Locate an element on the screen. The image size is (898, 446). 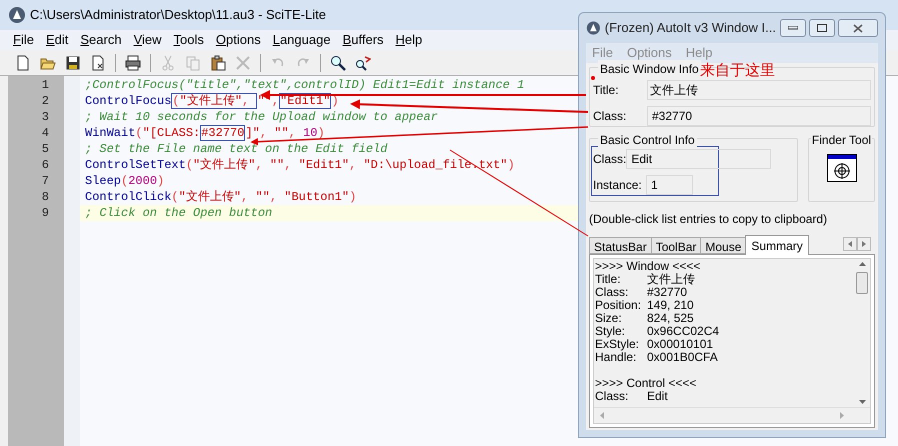
menu-item: Options is located at coordinates (238, 40).